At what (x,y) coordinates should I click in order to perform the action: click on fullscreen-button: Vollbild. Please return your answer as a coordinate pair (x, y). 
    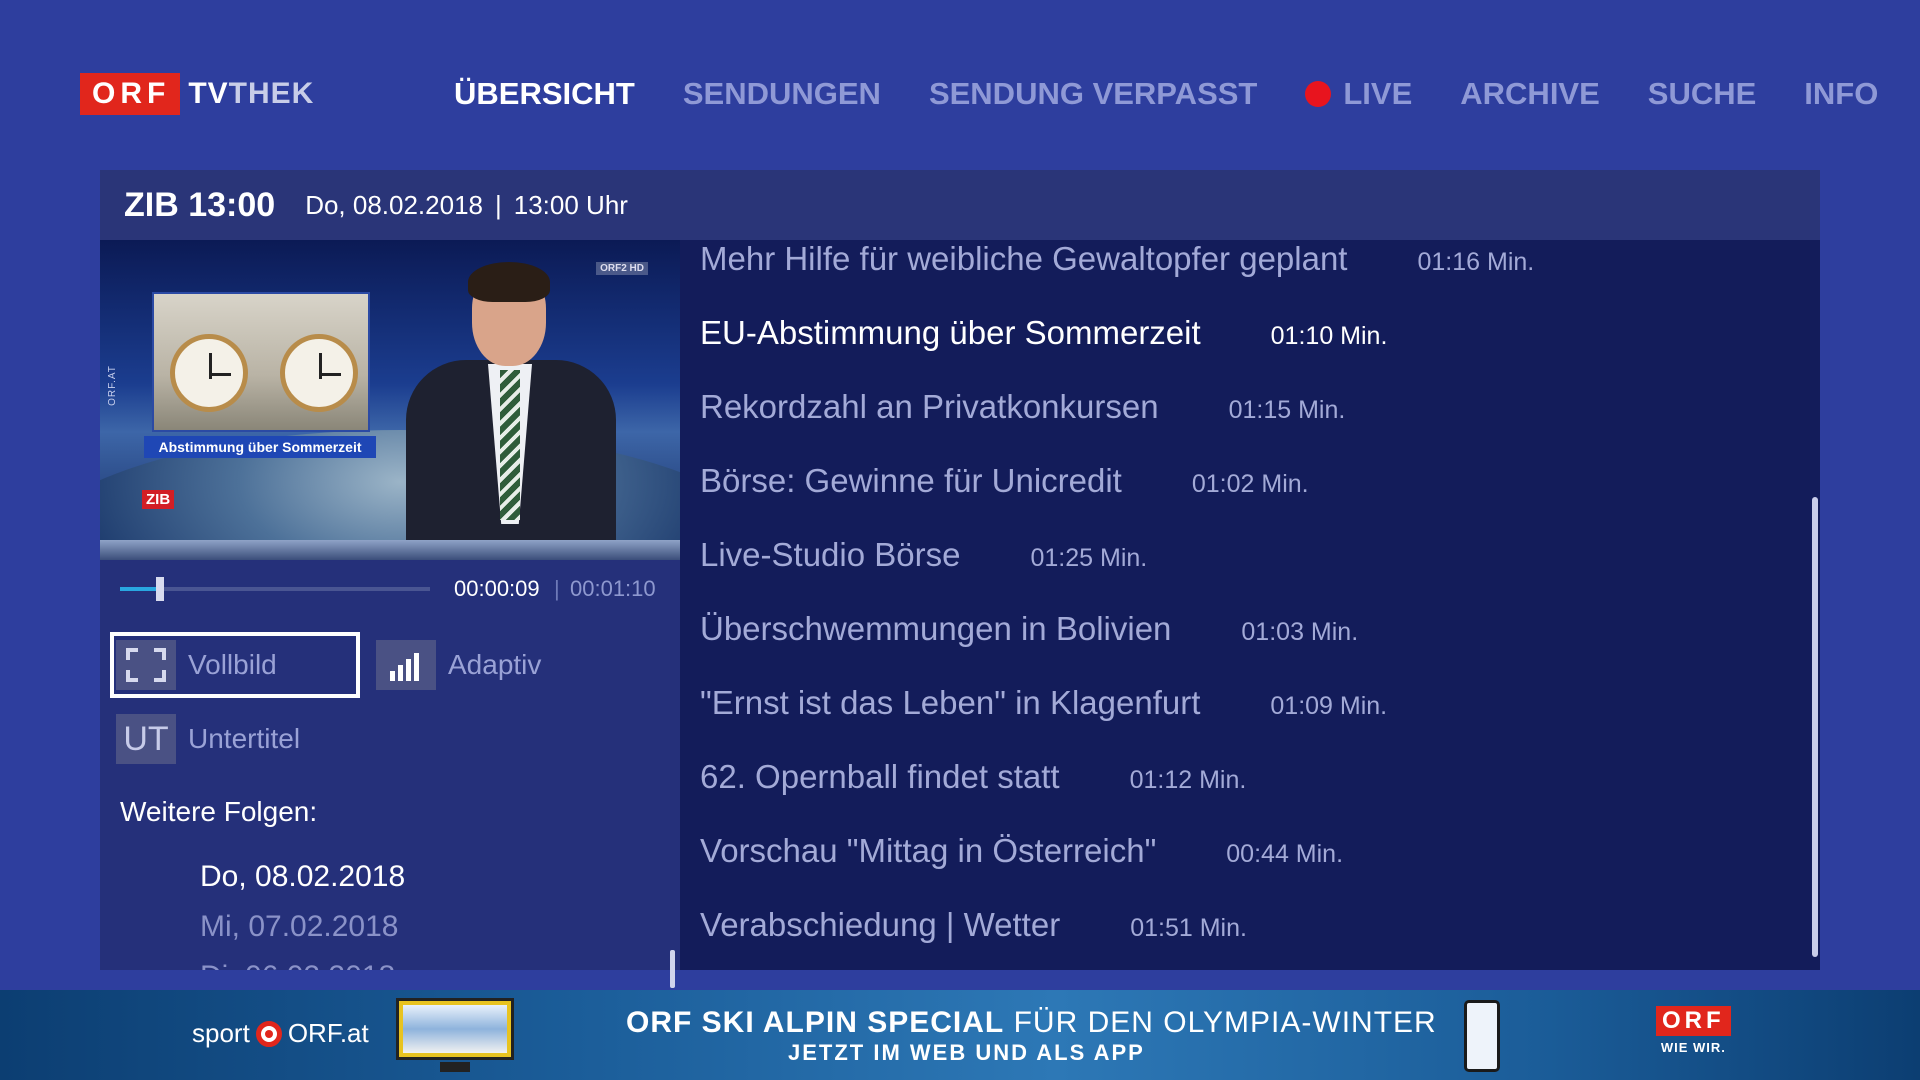
    Looking at the image, I should click on (235, 665).